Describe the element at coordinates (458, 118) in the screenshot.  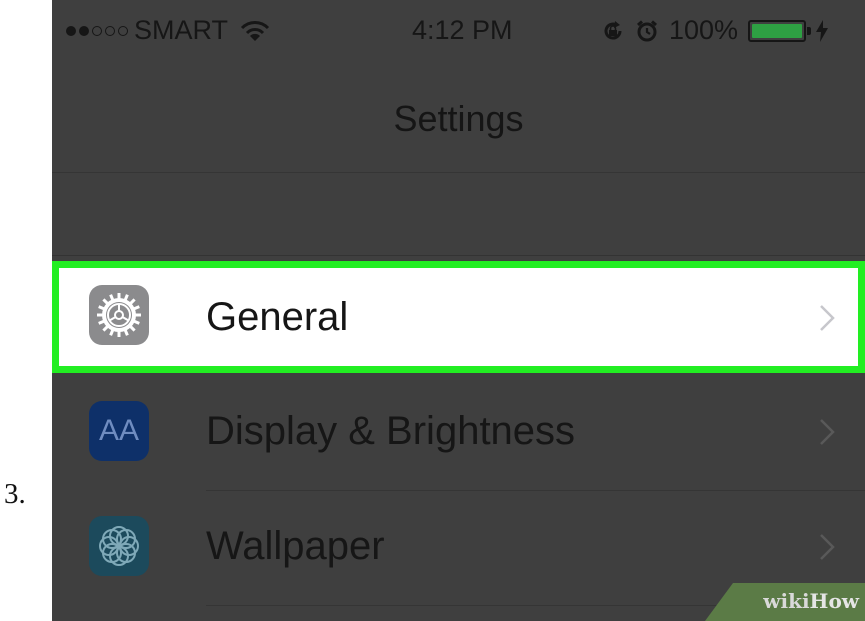
I see `page-title: Settings` at that location.